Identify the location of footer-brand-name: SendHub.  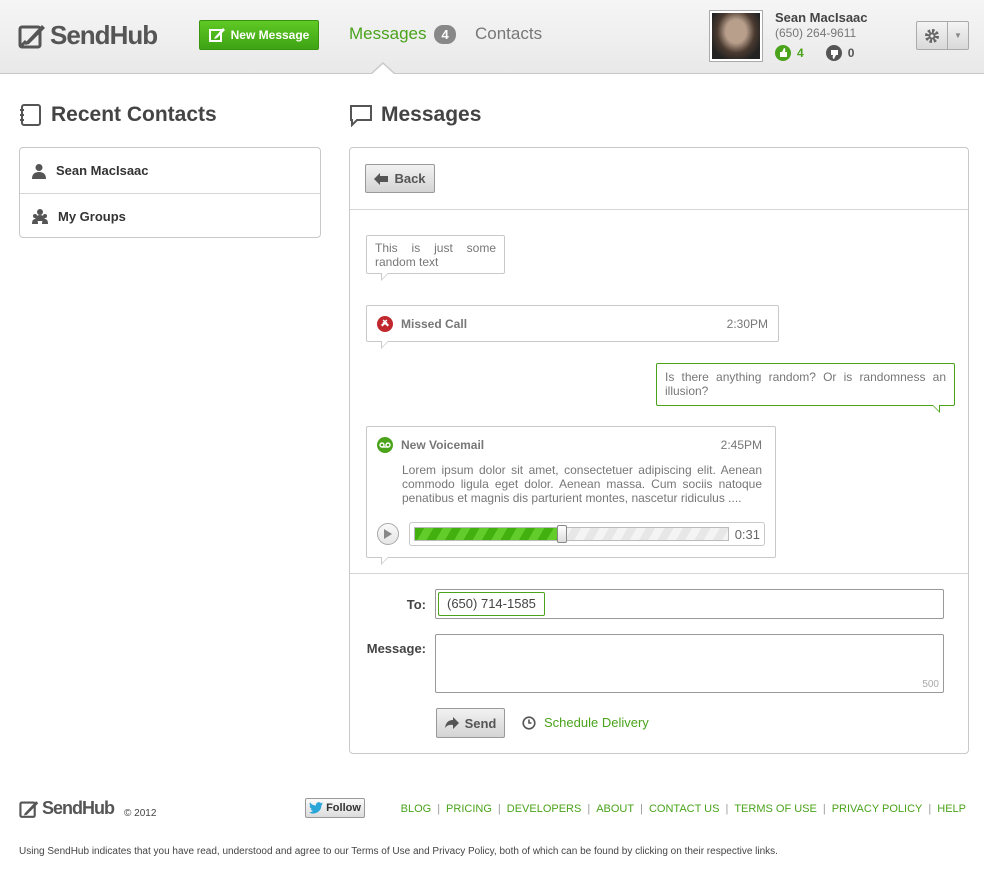
(78, 808).